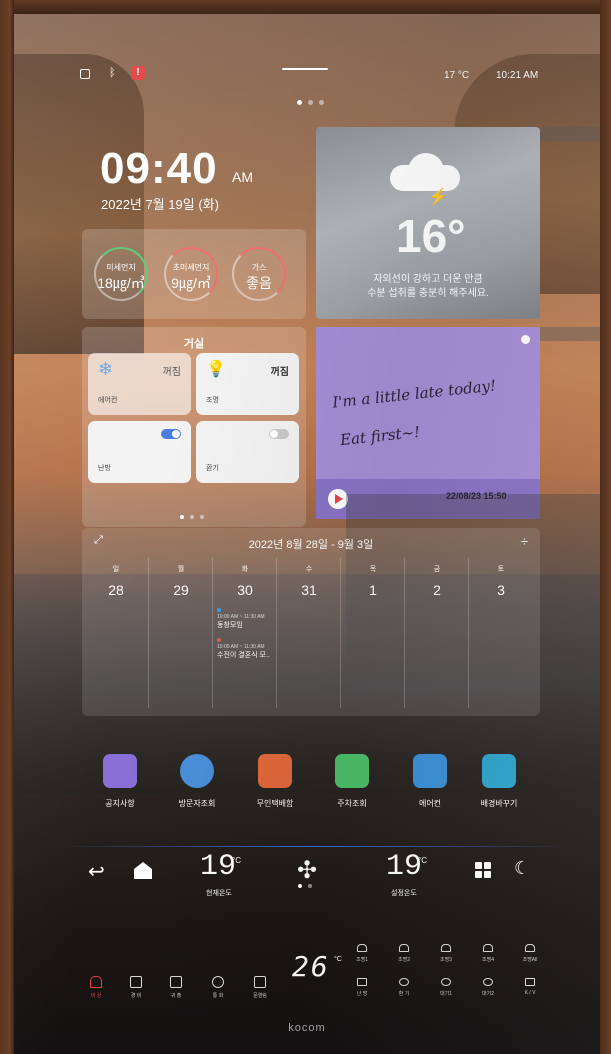 The image size is (611, 1054). Describe the element at coordinates (176, 987) in the screenshot. I see `away-button: 귀 출` at that location.